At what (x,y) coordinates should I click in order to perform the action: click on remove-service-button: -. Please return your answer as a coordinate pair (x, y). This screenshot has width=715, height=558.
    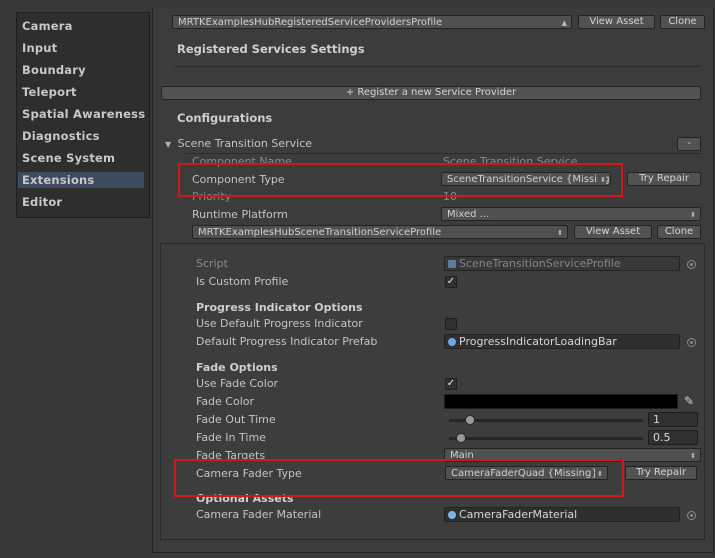
    Looking at the image, I should click on (689, 144).